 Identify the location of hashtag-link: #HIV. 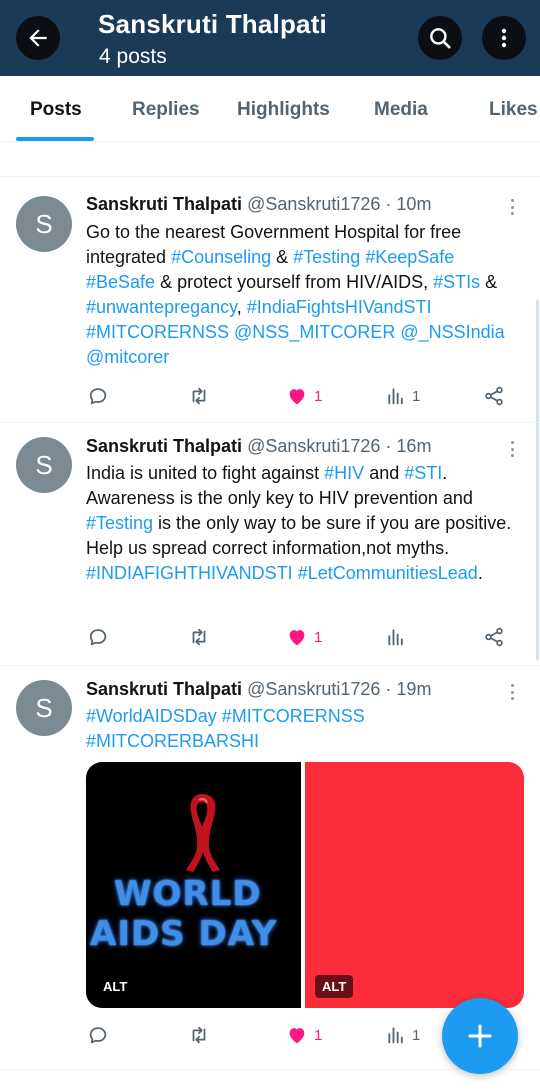
(344, 473).